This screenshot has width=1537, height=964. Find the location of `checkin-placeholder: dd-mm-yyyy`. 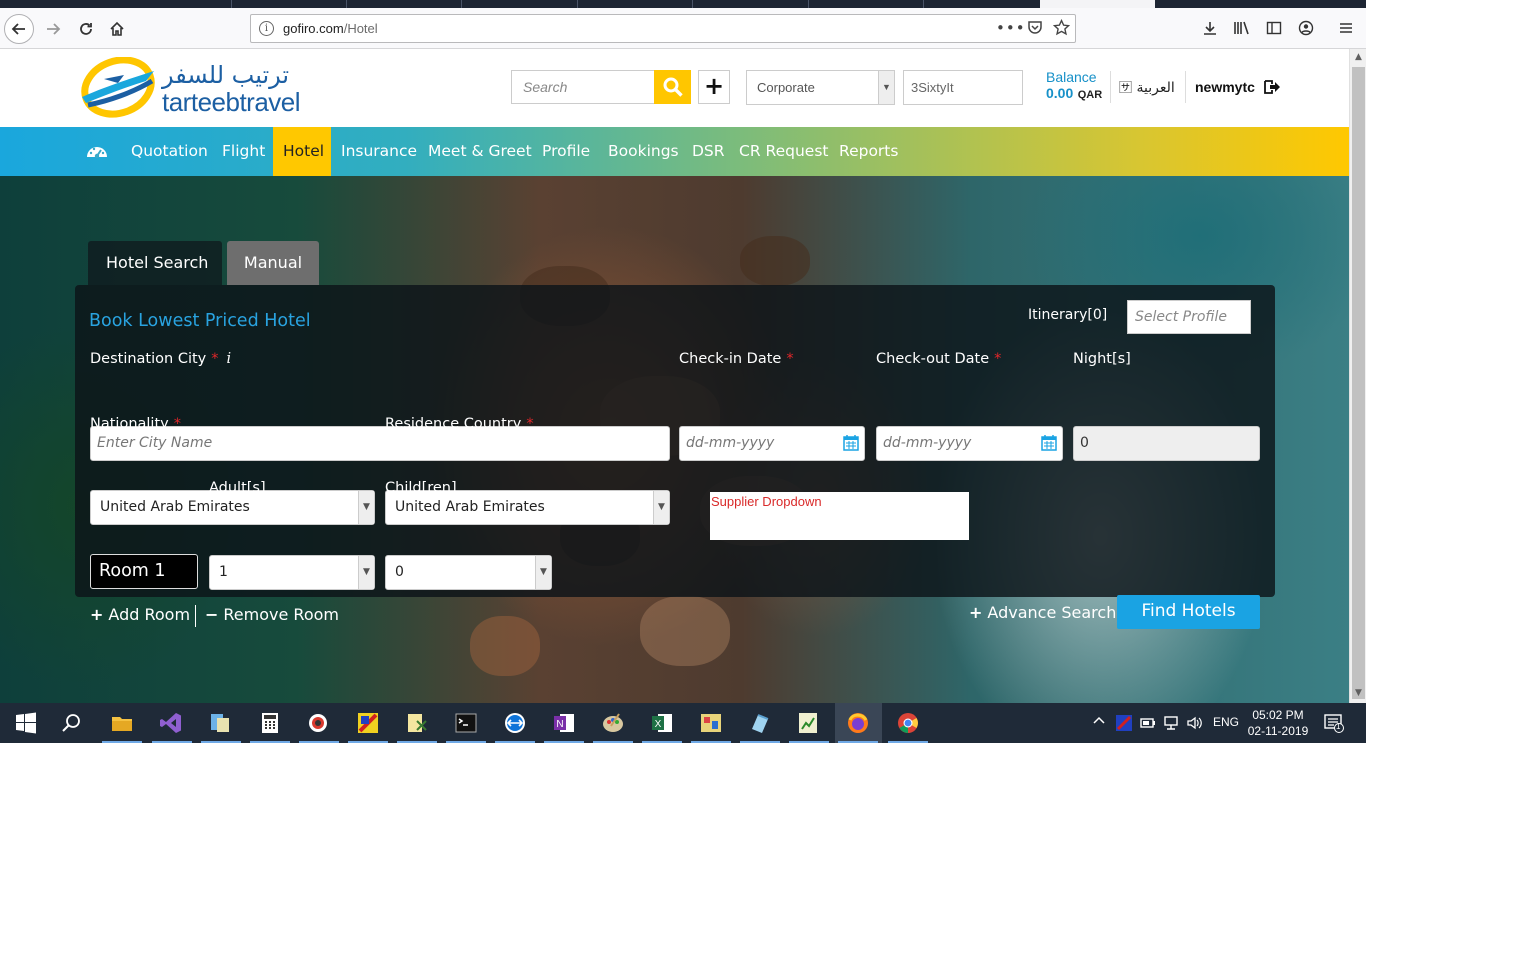

checkin-placeholder: dd-mm-yyyy is located at coordinates (730, 443).